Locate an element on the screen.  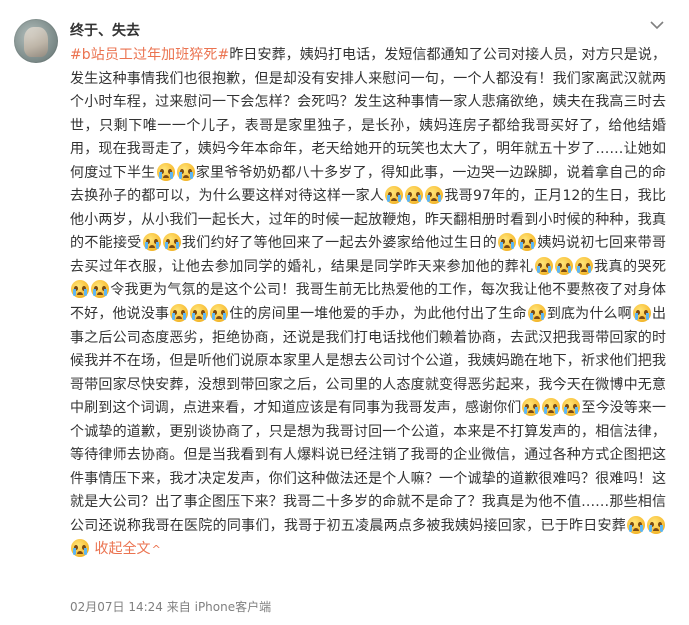
avatar-image is located at coordinates (36, 42).